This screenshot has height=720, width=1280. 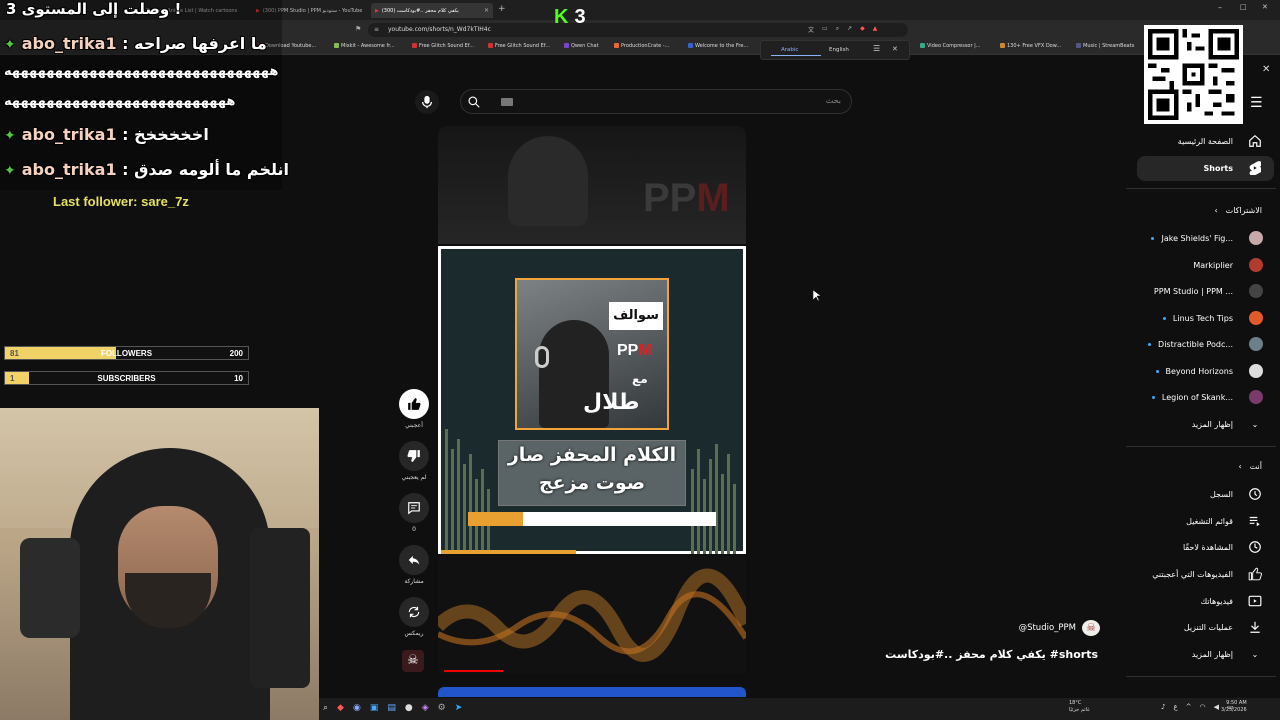 What do you see at coordinates (459, 708) in the screenshot?
I see `telegram-icon: ➤` at bounding box center [459, 708].